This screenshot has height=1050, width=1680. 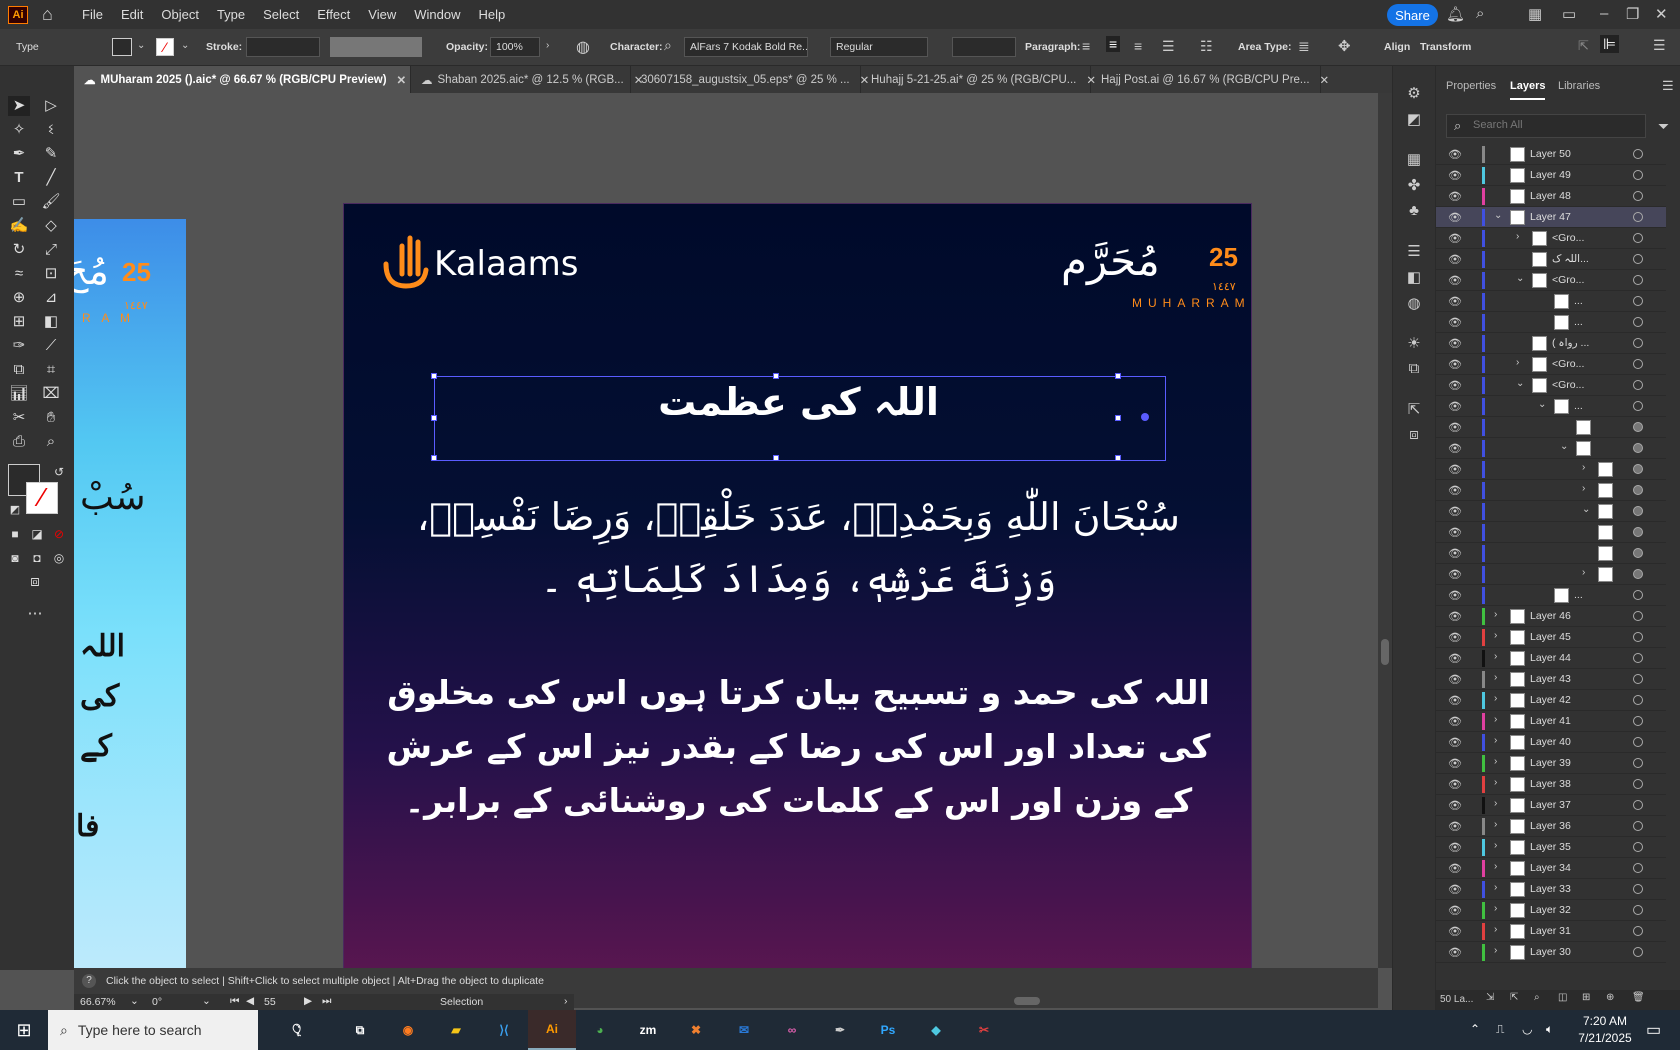 I want to click on none-mode-icon: ⊘, so click(x=59, y=534).